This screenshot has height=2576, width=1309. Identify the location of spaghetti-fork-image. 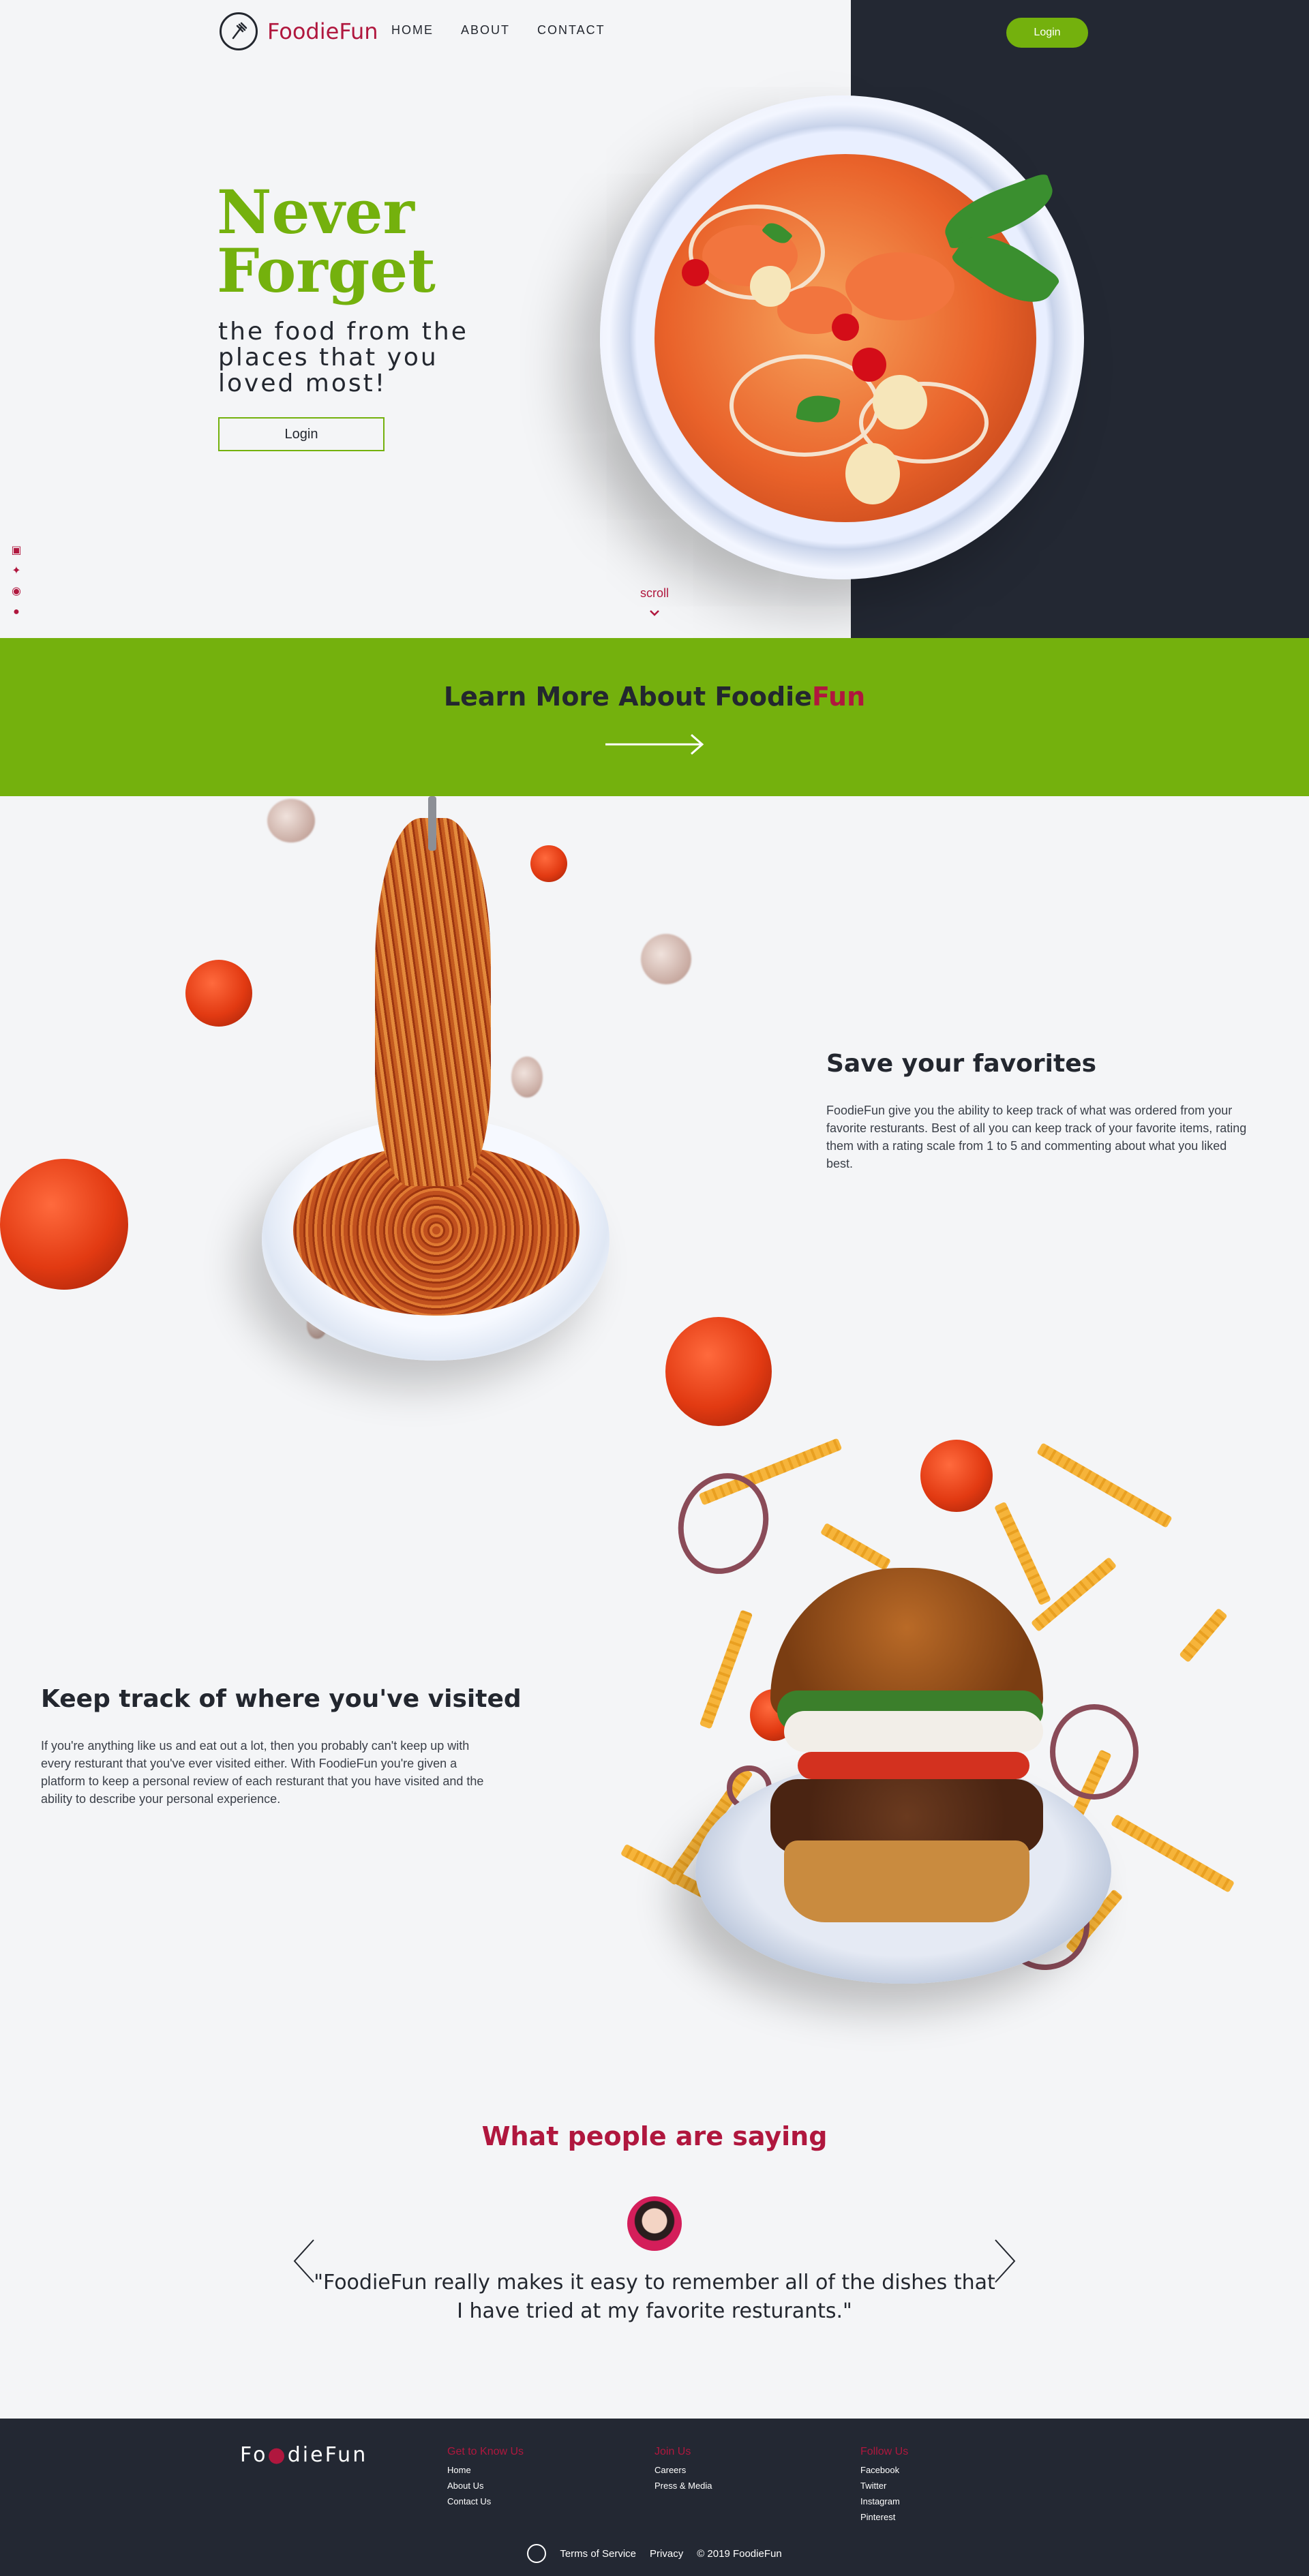
(433, 1002).